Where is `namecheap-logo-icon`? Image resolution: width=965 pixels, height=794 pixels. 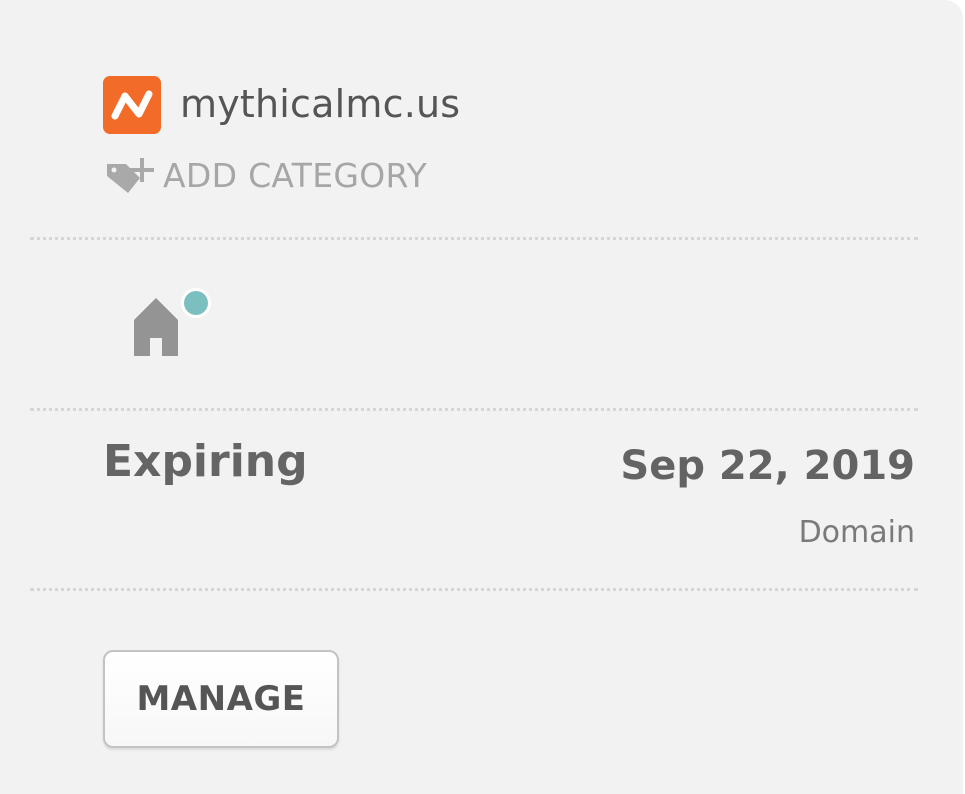
namecheap-logo-icon is located at coordinates (132, 105).